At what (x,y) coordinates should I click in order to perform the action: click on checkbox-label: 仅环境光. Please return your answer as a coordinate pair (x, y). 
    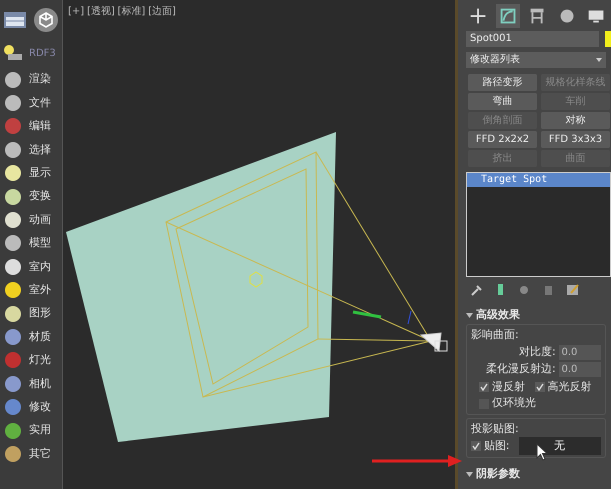
    Looking at the image, I should click on (514, 403).